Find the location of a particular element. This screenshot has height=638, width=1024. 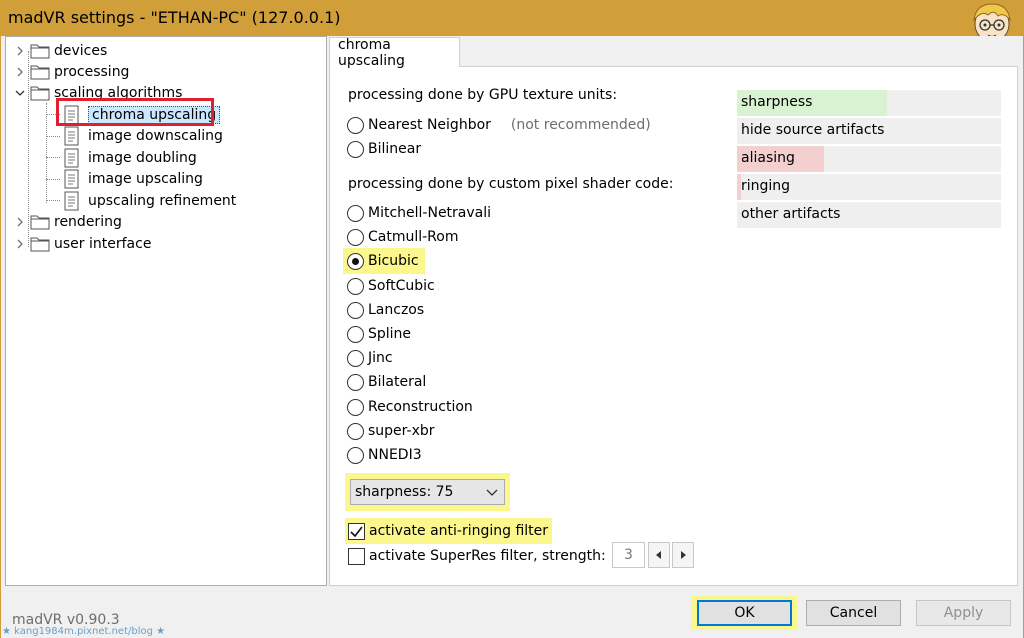

arrow-right-icon is located at coordinates (683, 555).